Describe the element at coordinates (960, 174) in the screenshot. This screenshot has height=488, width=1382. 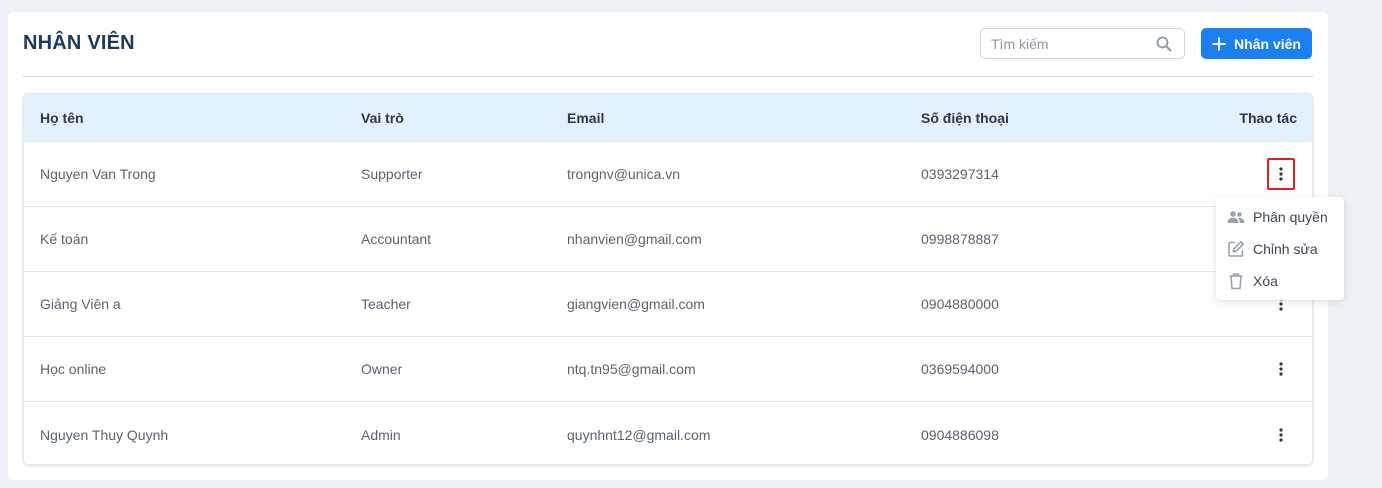
I see `cell-phone: 0393297314` at that location.